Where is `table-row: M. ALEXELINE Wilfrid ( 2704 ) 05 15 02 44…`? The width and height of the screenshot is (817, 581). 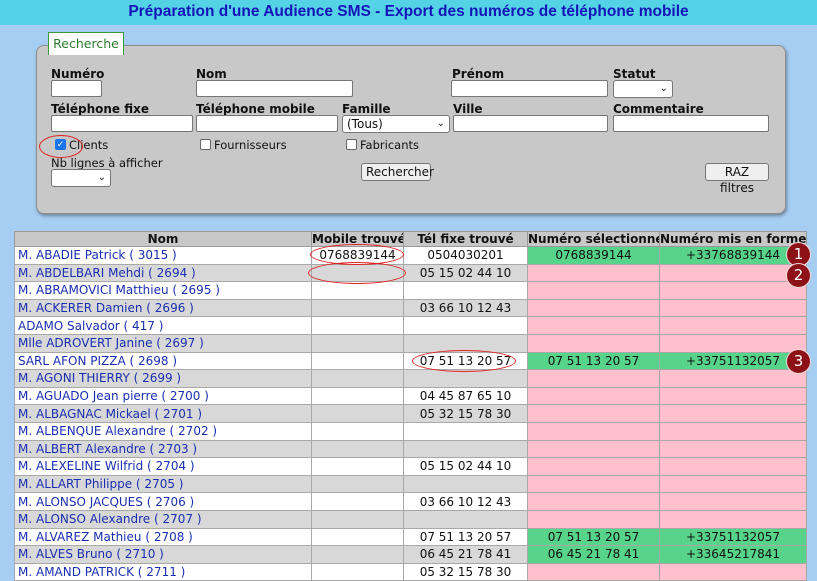
table-row: M. ALEXELINE Wilfrid ( 2704 ) 05 15 02 44… is located at coordinates (410, 466).